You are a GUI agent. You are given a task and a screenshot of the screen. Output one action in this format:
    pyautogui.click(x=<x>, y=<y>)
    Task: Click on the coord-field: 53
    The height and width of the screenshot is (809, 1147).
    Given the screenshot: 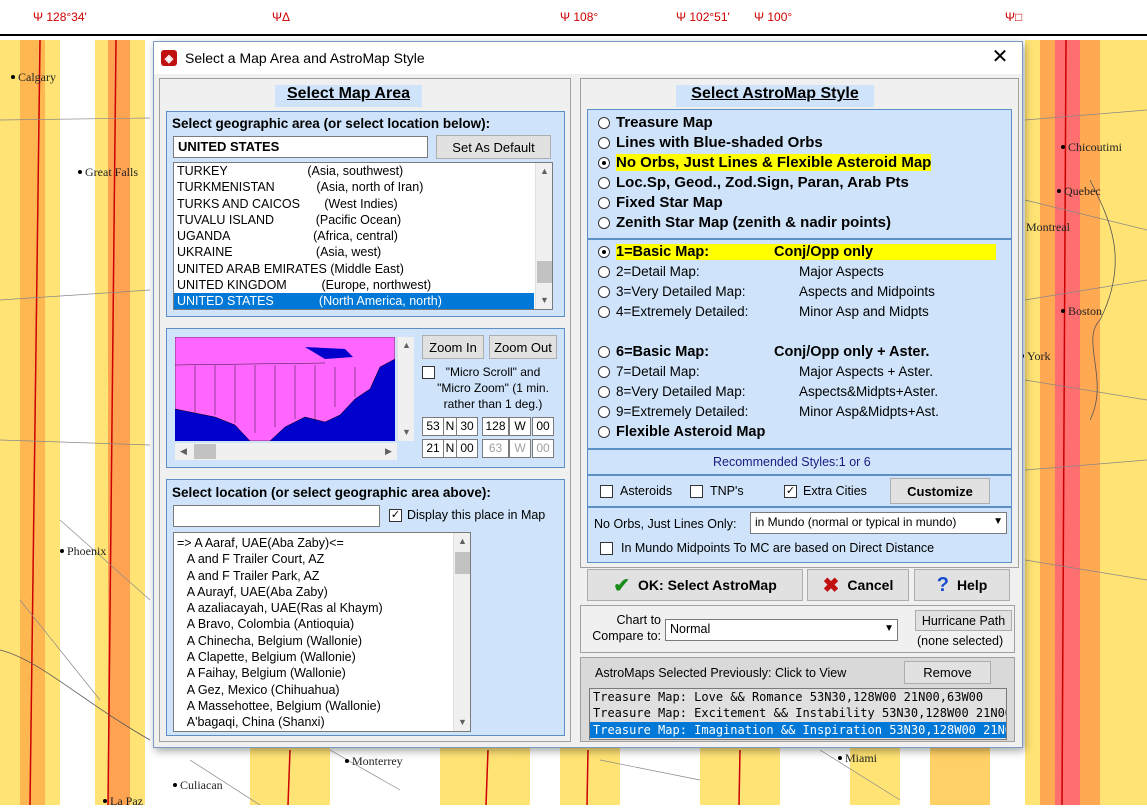 What is the action you would take?
    pyautogui.click(x=433, y=426)
    